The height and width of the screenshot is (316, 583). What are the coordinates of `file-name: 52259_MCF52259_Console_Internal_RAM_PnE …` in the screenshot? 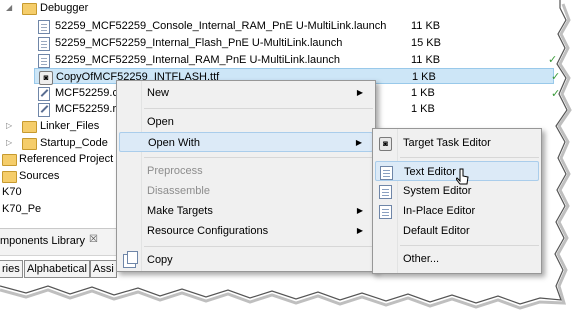 It's located at (221, 26).